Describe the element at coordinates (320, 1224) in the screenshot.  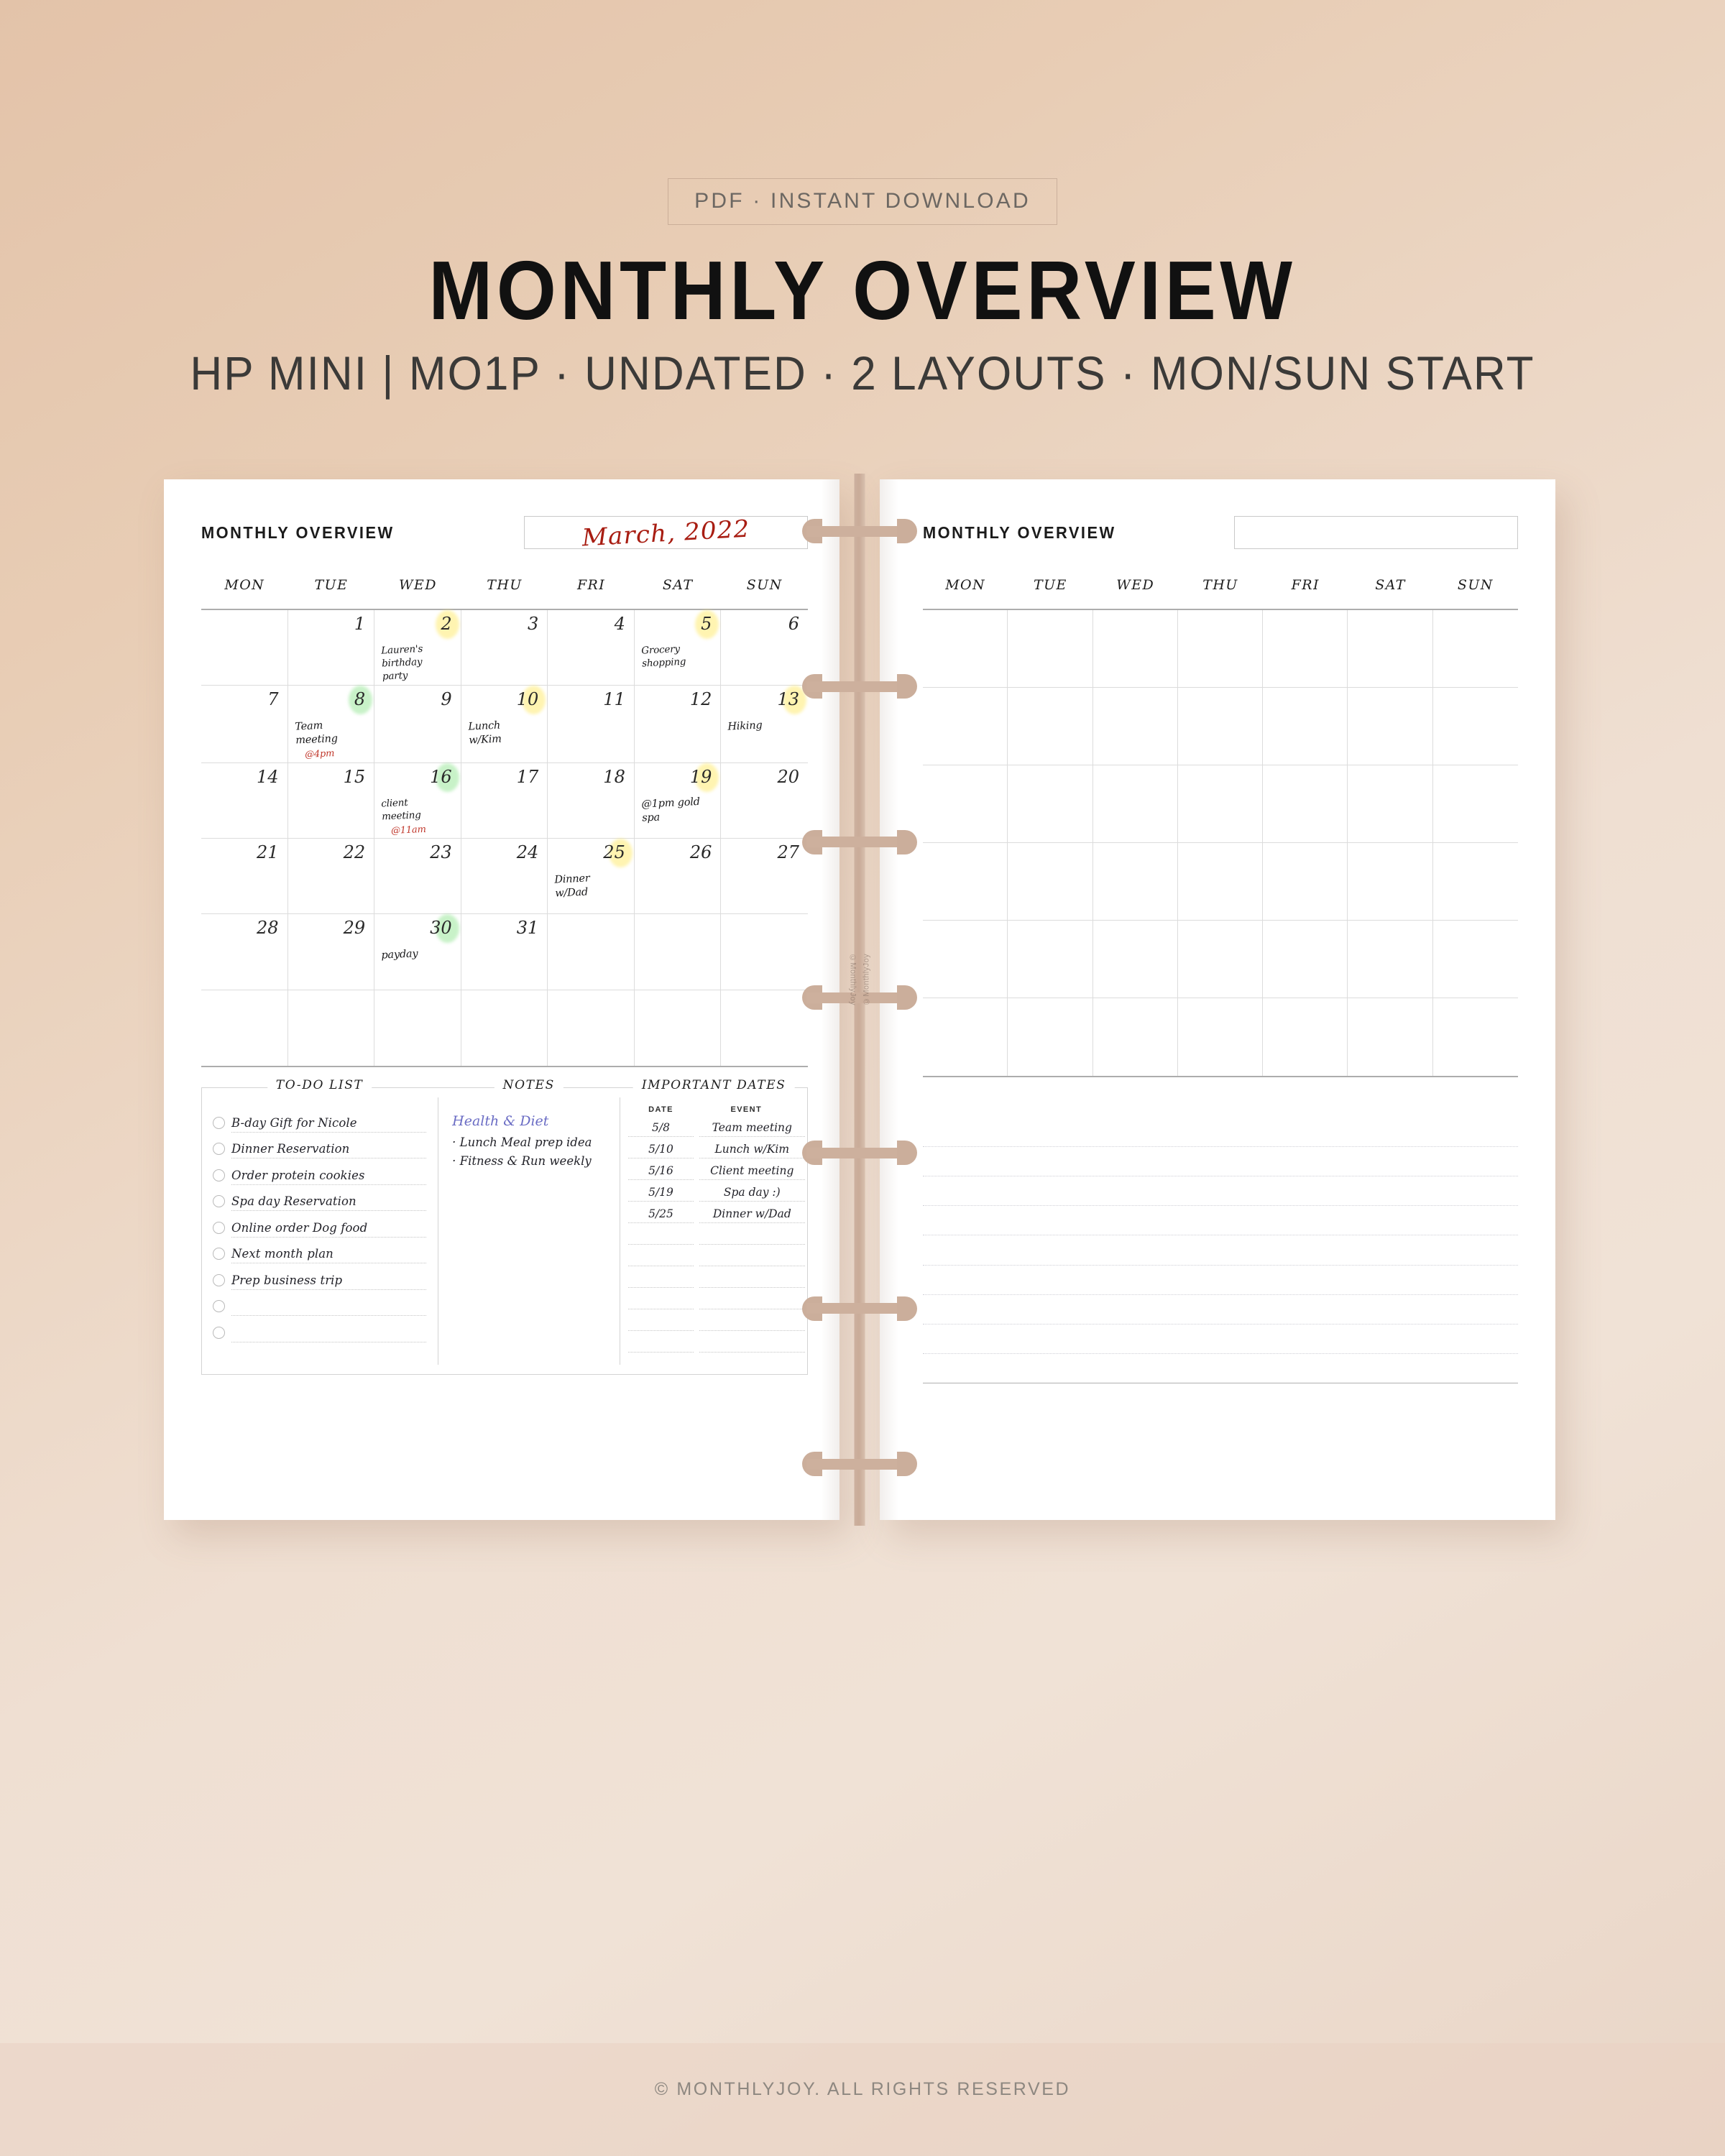
I see `todo-item: Online order Dog food` at that location.